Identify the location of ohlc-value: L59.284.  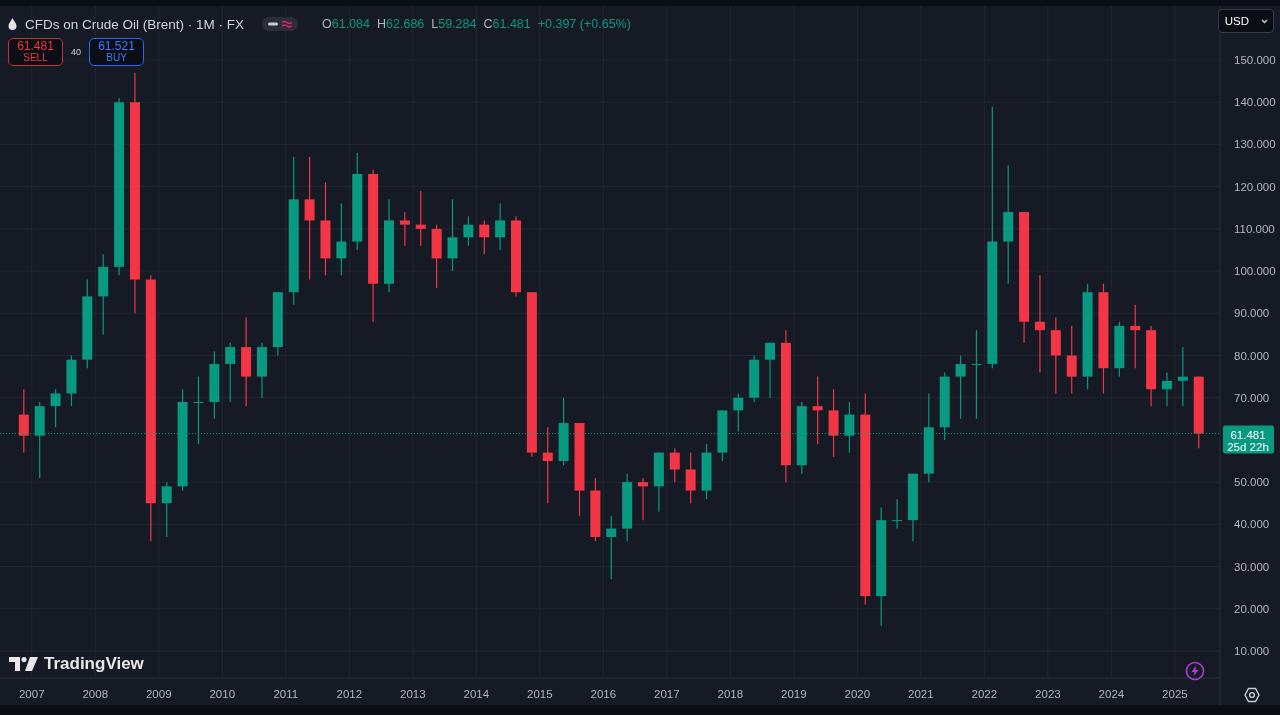
(454, 24).